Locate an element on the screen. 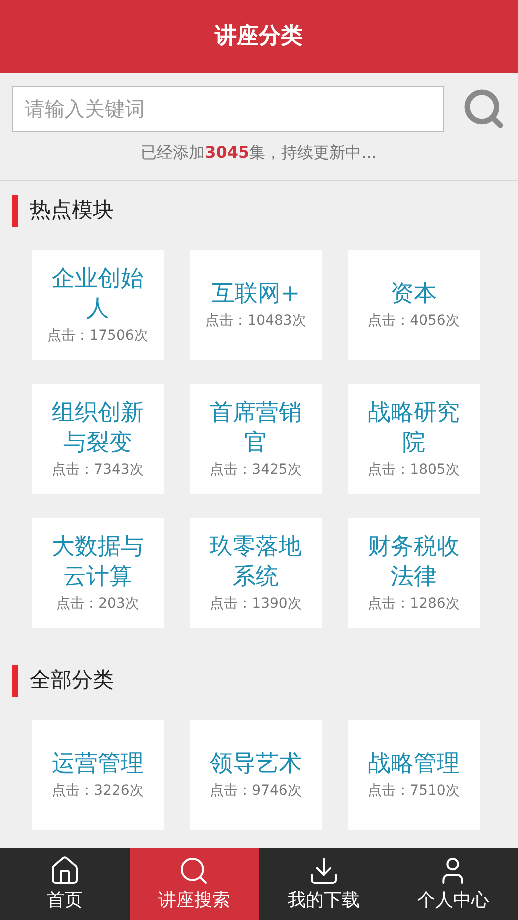 This screenshot has height=920, width=518. click-count: 点击：10483次 is located at coordinates (256, 321).